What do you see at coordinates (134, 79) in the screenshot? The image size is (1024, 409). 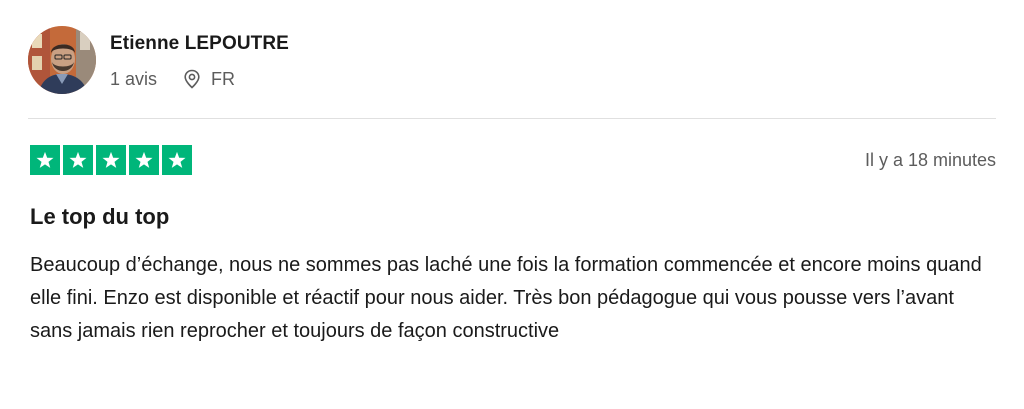 I see `review-count: 1 avis` at bounding box center [134, 79].